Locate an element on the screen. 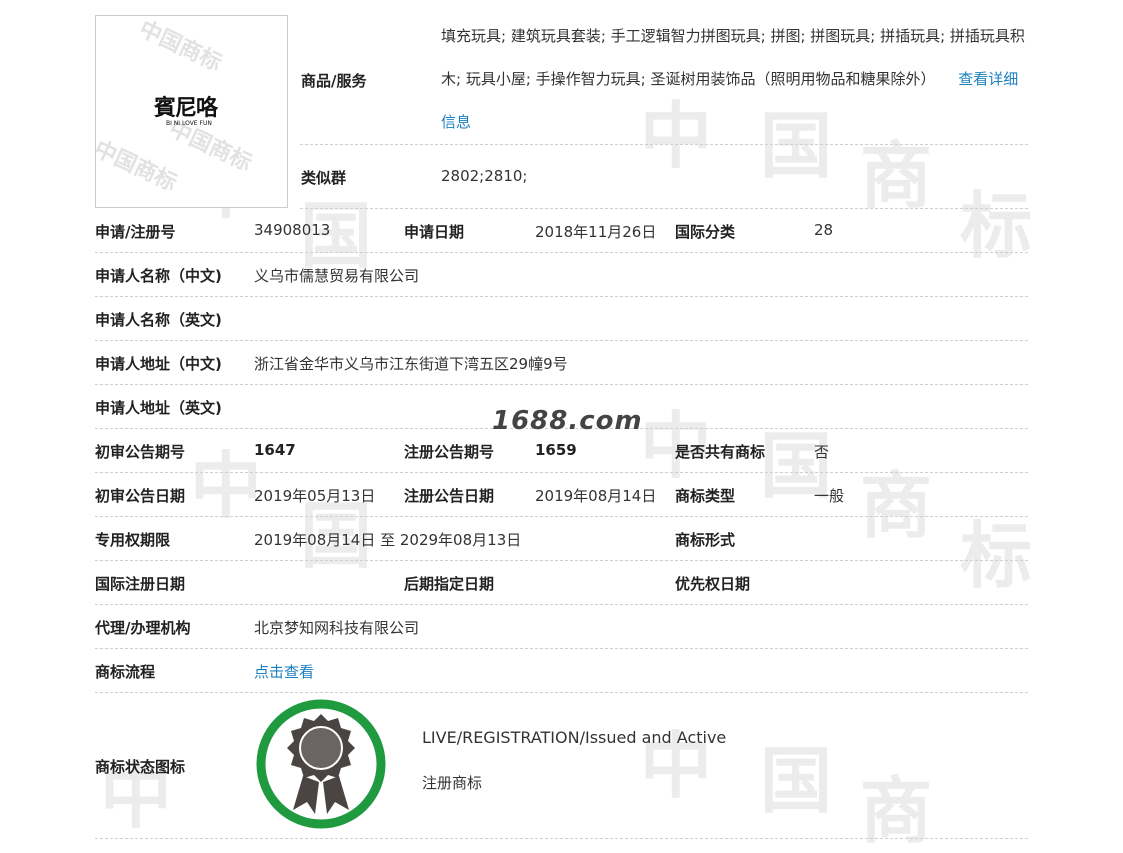 The height and width of the screenshot is (853, 1123). similar-group-row: 类似群 2802;2810; is located at coordinates (664, 176).